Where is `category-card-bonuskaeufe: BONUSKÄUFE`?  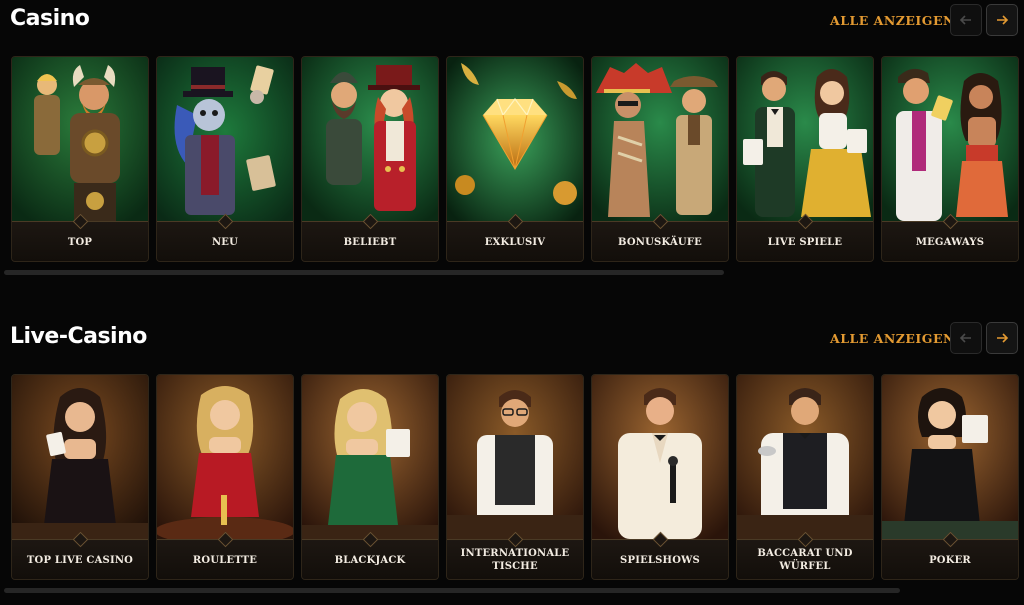 category-card-bonuskaeufe: BONUSKÄUFE is located at coordinates (660, 159).